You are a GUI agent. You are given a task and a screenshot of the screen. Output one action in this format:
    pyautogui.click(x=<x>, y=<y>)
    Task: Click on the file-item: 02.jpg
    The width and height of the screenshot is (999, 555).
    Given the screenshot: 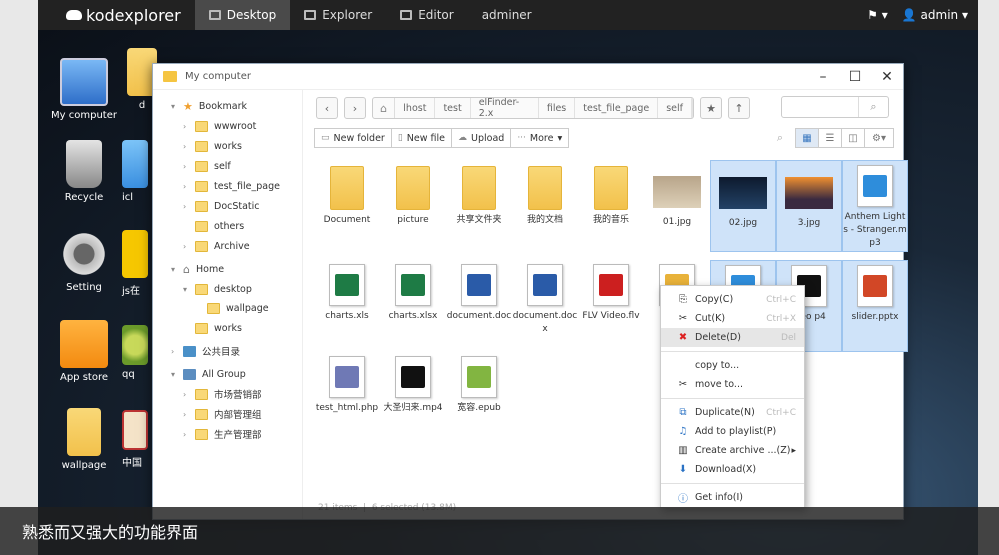 What is the action you would take?
    pyautogui.click(x=743, y=206)
    